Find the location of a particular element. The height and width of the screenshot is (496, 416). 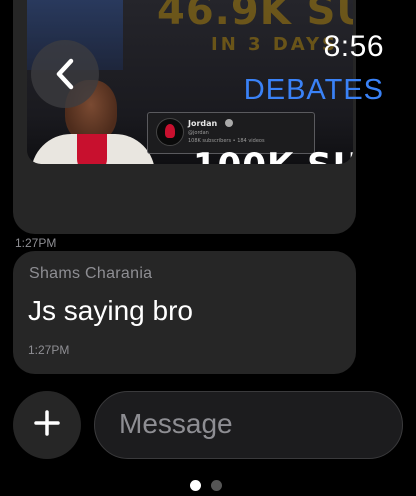

chevron-left-icon is located at coordinates (65, 74).